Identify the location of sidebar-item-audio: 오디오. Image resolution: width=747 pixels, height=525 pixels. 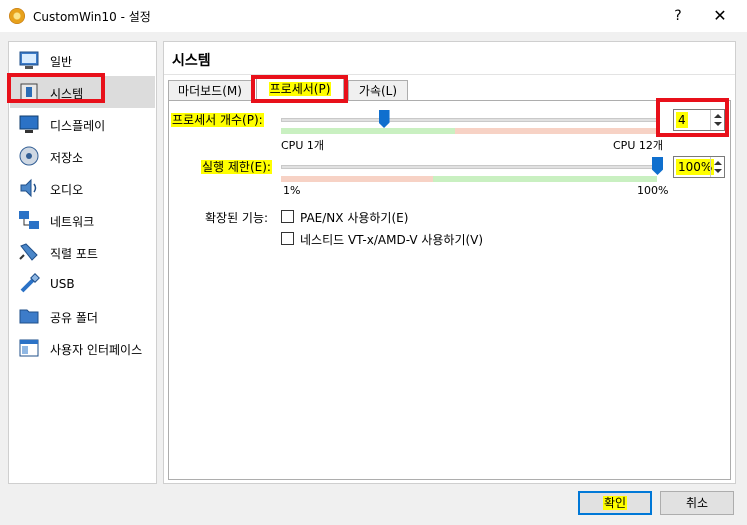
(82, 188).